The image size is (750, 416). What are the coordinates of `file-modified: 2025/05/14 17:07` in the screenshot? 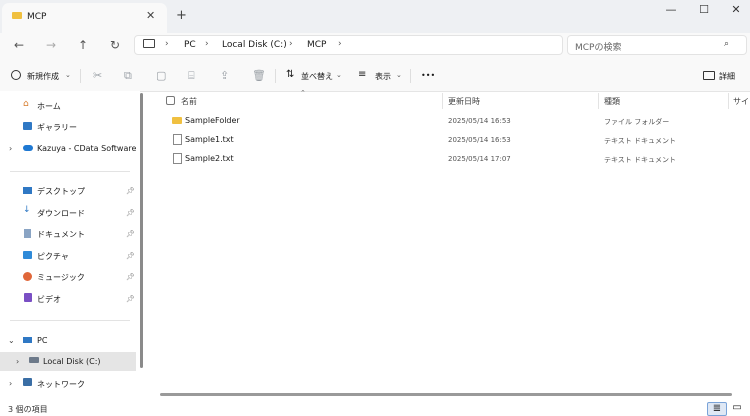 It's located at (479, 159).